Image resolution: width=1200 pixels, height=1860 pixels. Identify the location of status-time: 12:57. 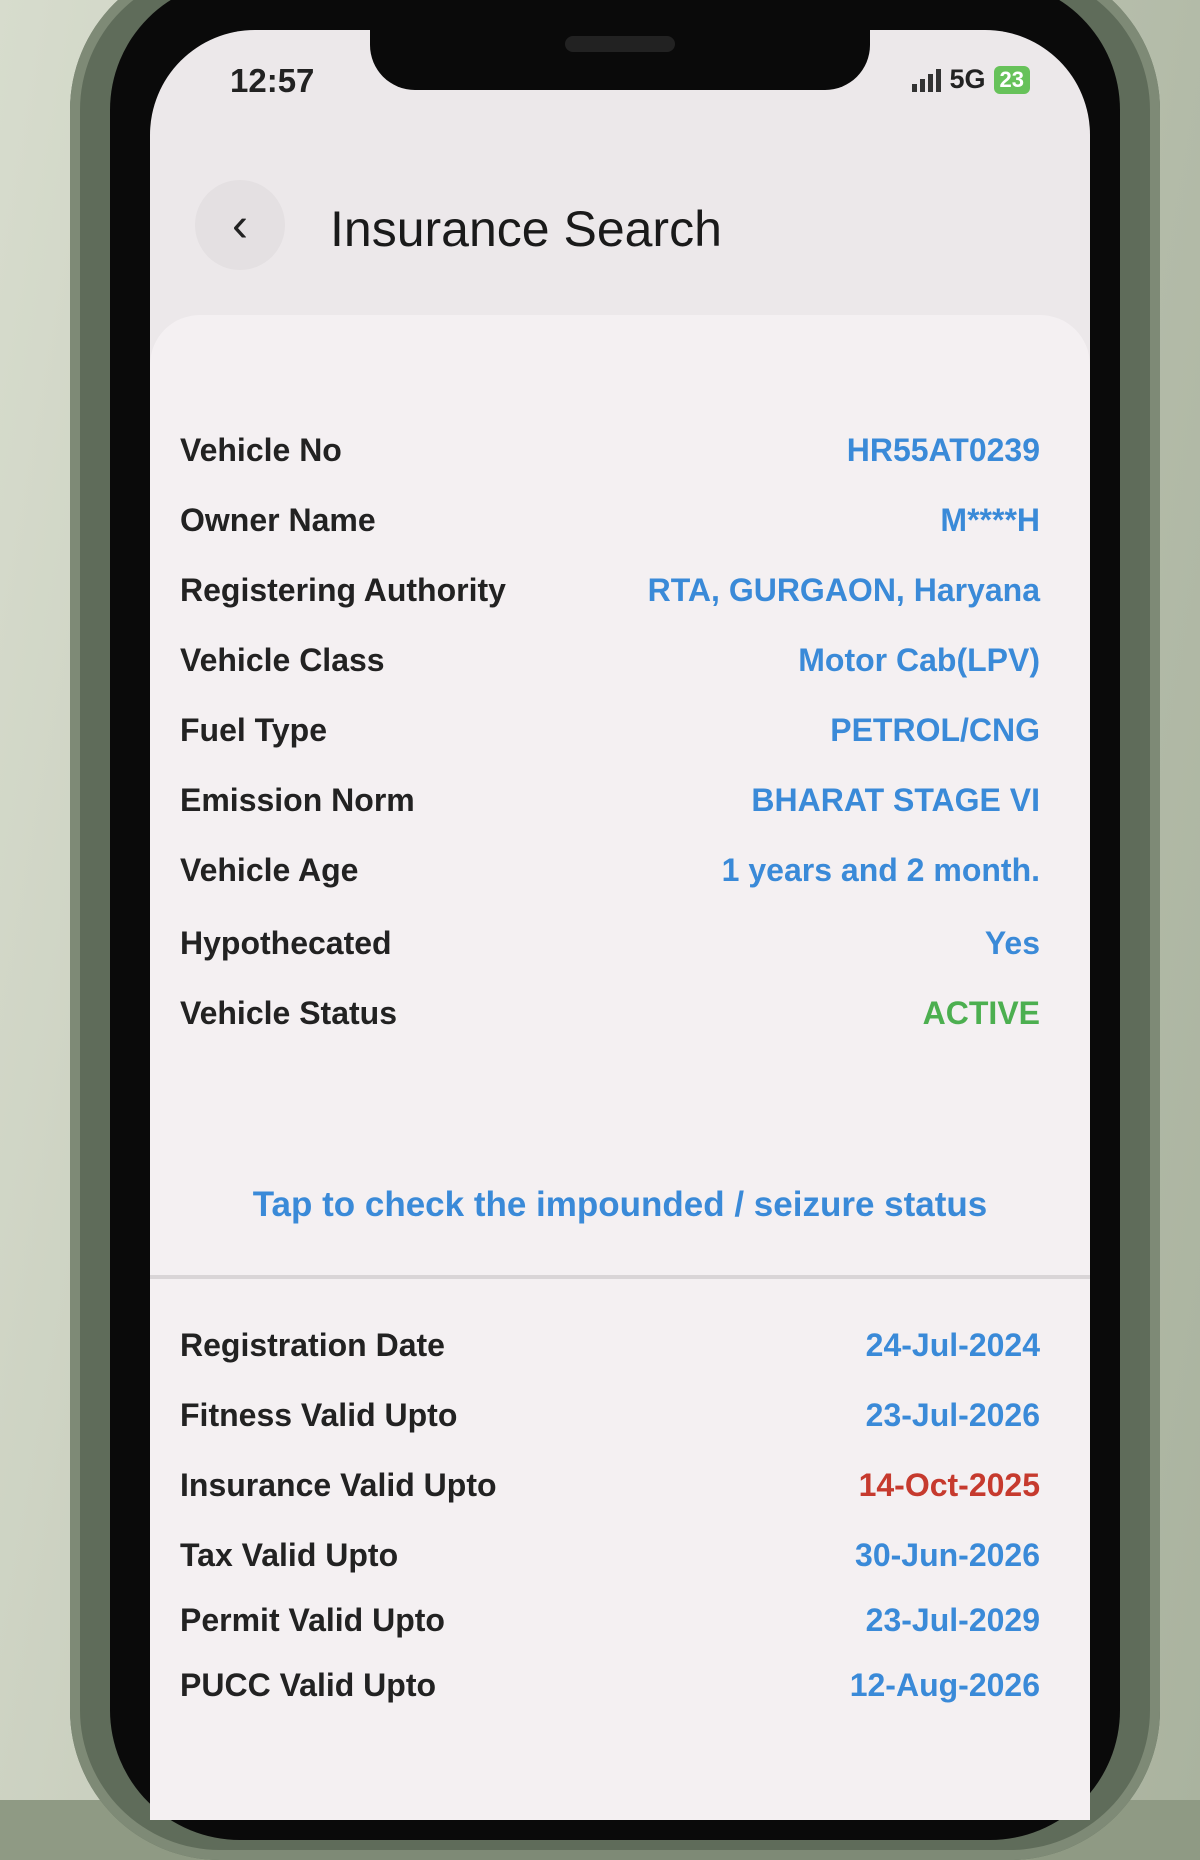
(272, 80).